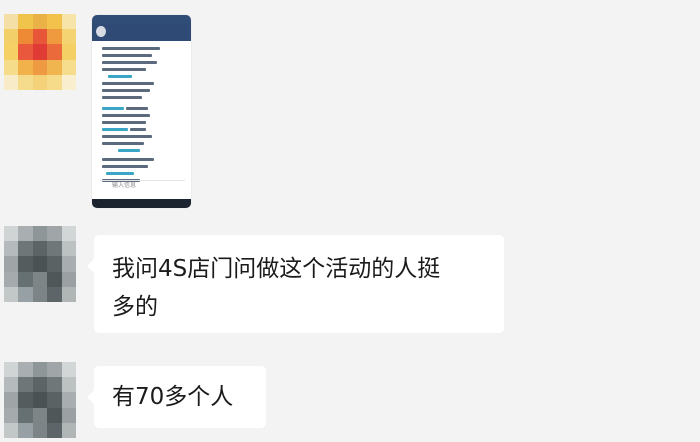 The width and height of the screenshot is (700, 442). I want to click on message-bubble: 有70多个人, so click(176, 397).